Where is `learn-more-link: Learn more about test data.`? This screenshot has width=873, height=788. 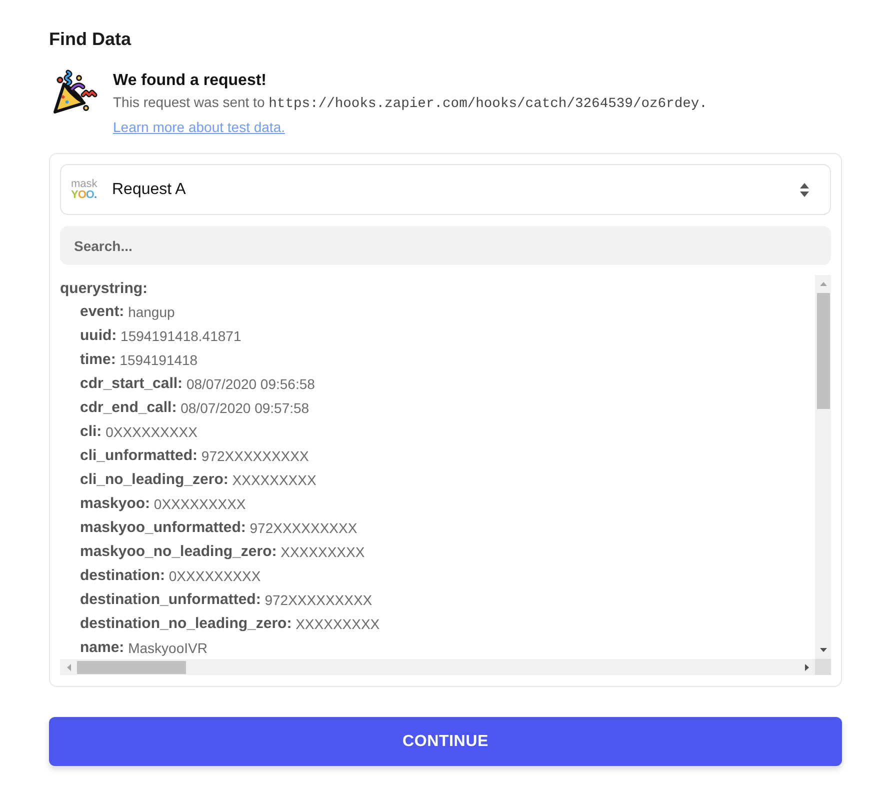
learn-more-link: Learn more about test data. is located at coordinates (199, 127).